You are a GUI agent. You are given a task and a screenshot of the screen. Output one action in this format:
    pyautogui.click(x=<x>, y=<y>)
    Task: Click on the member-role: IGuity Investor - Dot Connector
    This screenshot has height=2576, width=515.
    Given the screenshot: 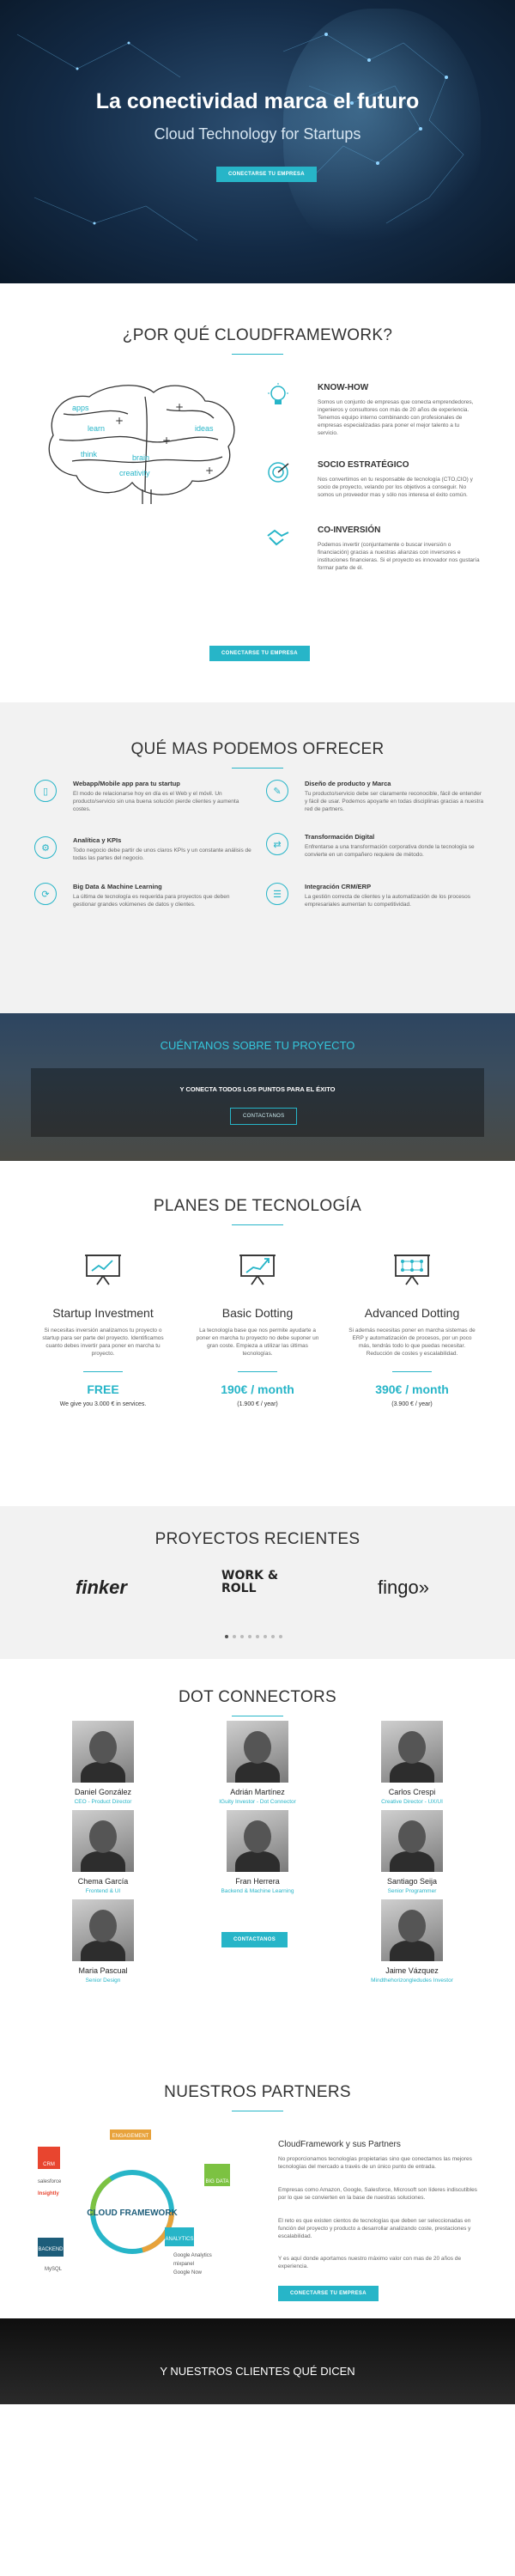 What is the action you would take?
    pyautogui.click(x=257, y=1802)
    